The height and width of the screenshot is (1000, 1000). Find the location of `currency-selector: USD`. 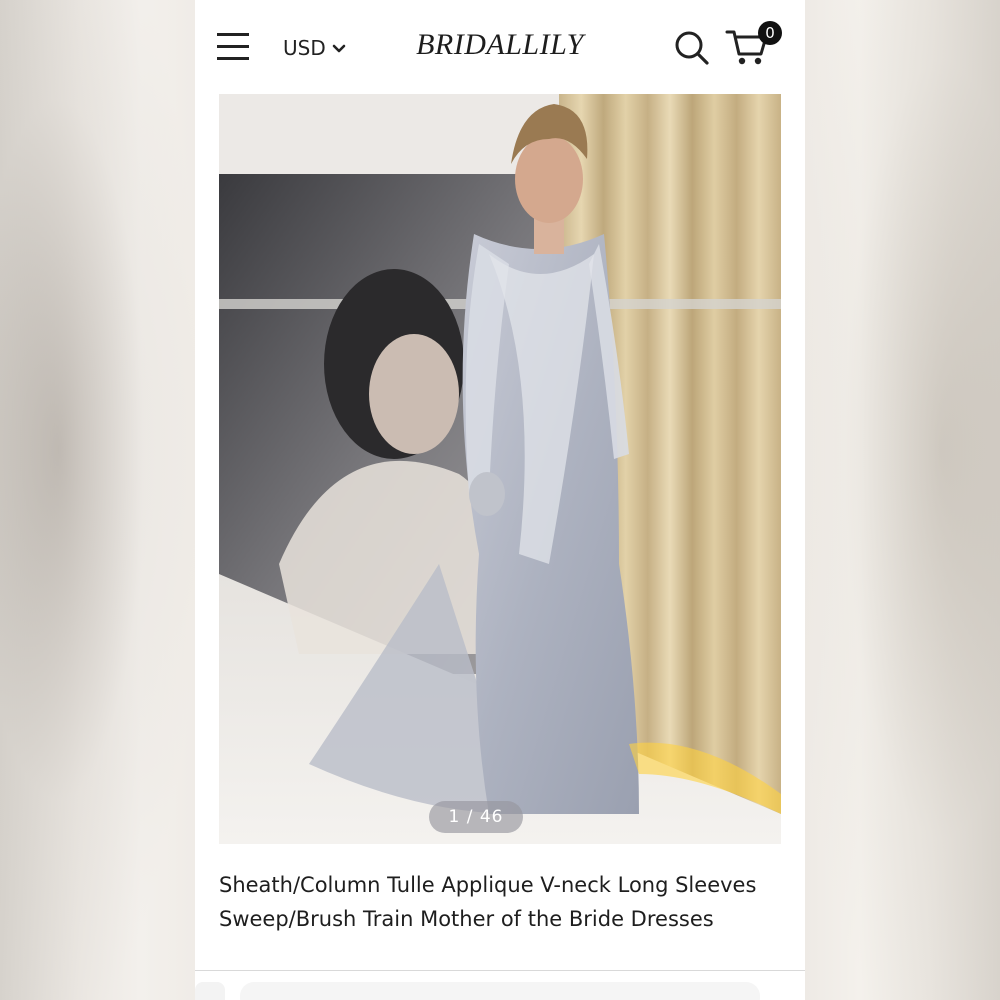

currency-selector: USD is located at coordinates (314, 48).